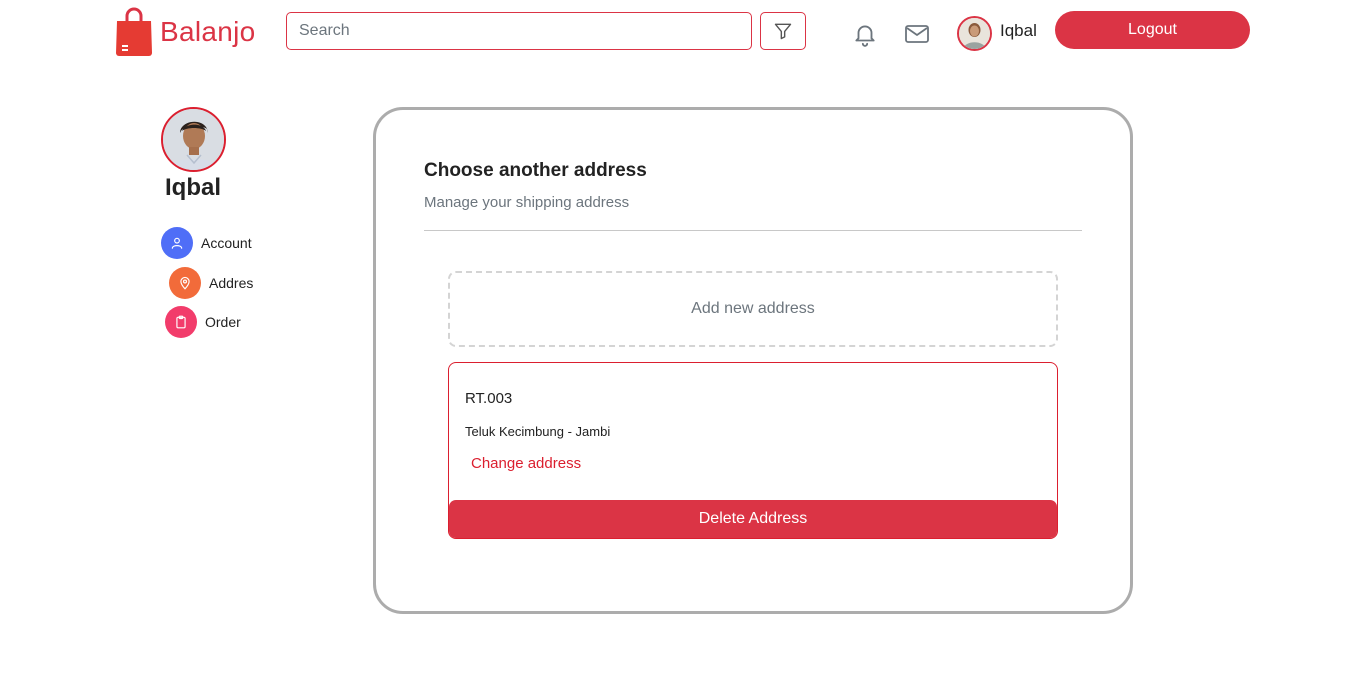 The width and height of the screenshot is (1366, 678). I want to click on sidebar-item-label: Addres, so click(231, 283).